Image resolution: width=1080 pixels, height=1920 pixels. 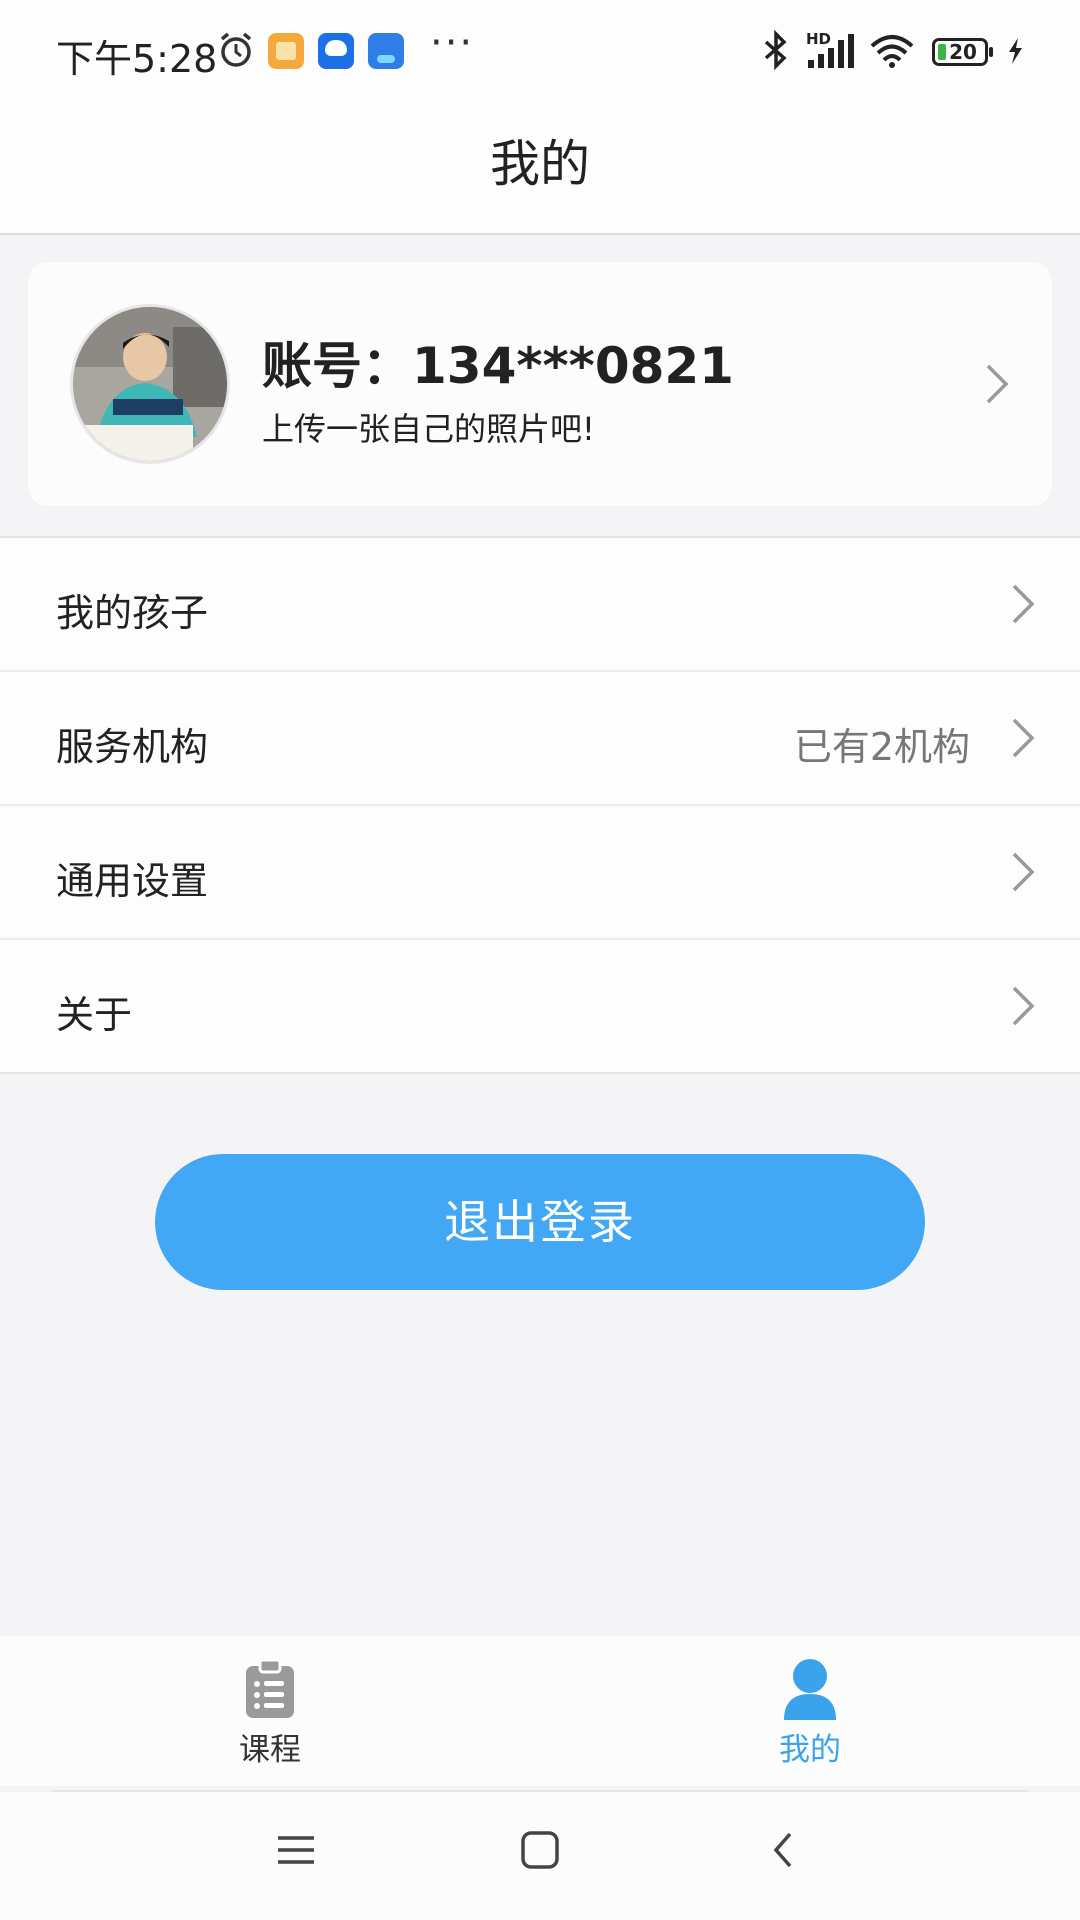 What do you see at coordinates (540, 50) in the screenshot?
I see `status-bar: 下午5:28 ··· HD 20` at bounding box center [540, 50].